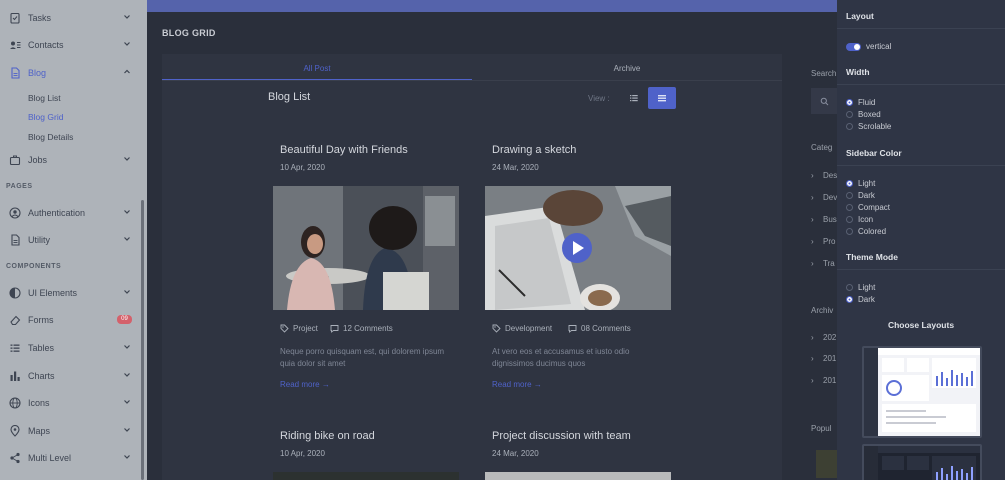  I want to click on sidebar-item-tasks: Tasks, so click(73, 18).